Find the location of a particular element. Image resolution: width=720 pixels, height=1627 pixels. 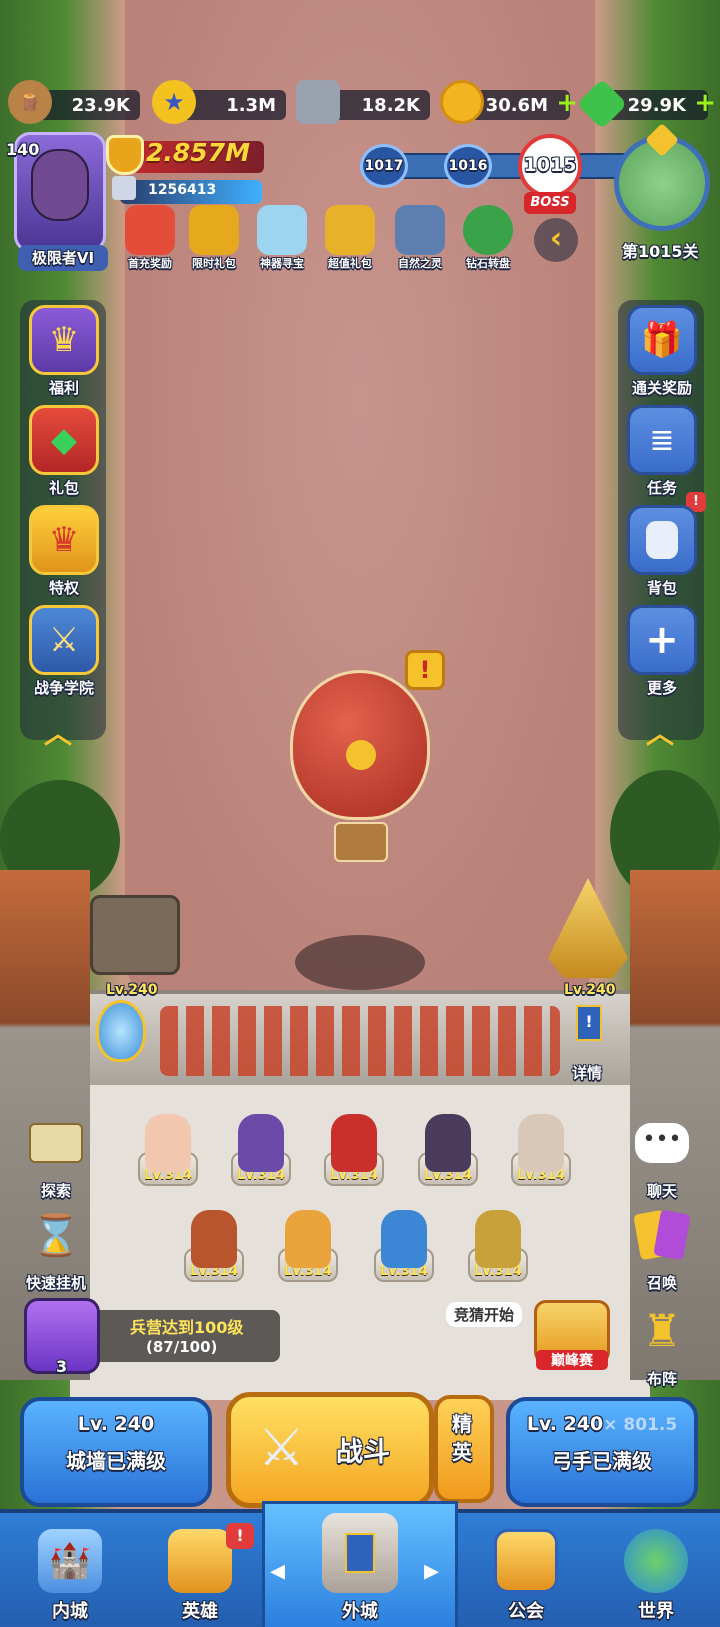

gift-pack-label: 礼包 is located at coordinates (63, 488).